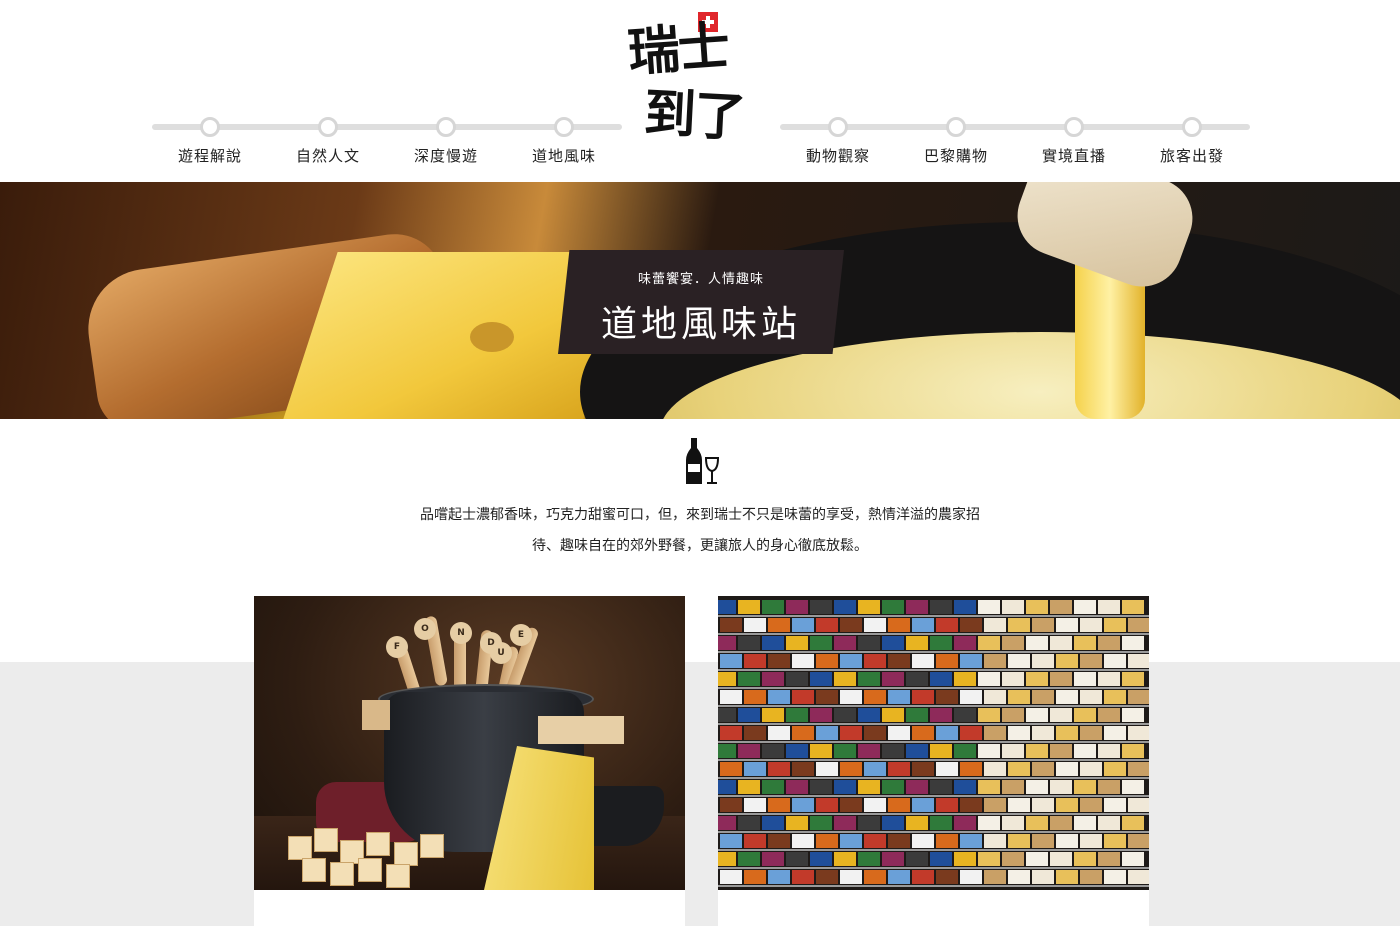 This screenshot has height=926, width=1400. What do you see at coordinates (955, 156) in the screenshot?
I see `nav-label: 巴黎購物` at bounding box center [955, 156].